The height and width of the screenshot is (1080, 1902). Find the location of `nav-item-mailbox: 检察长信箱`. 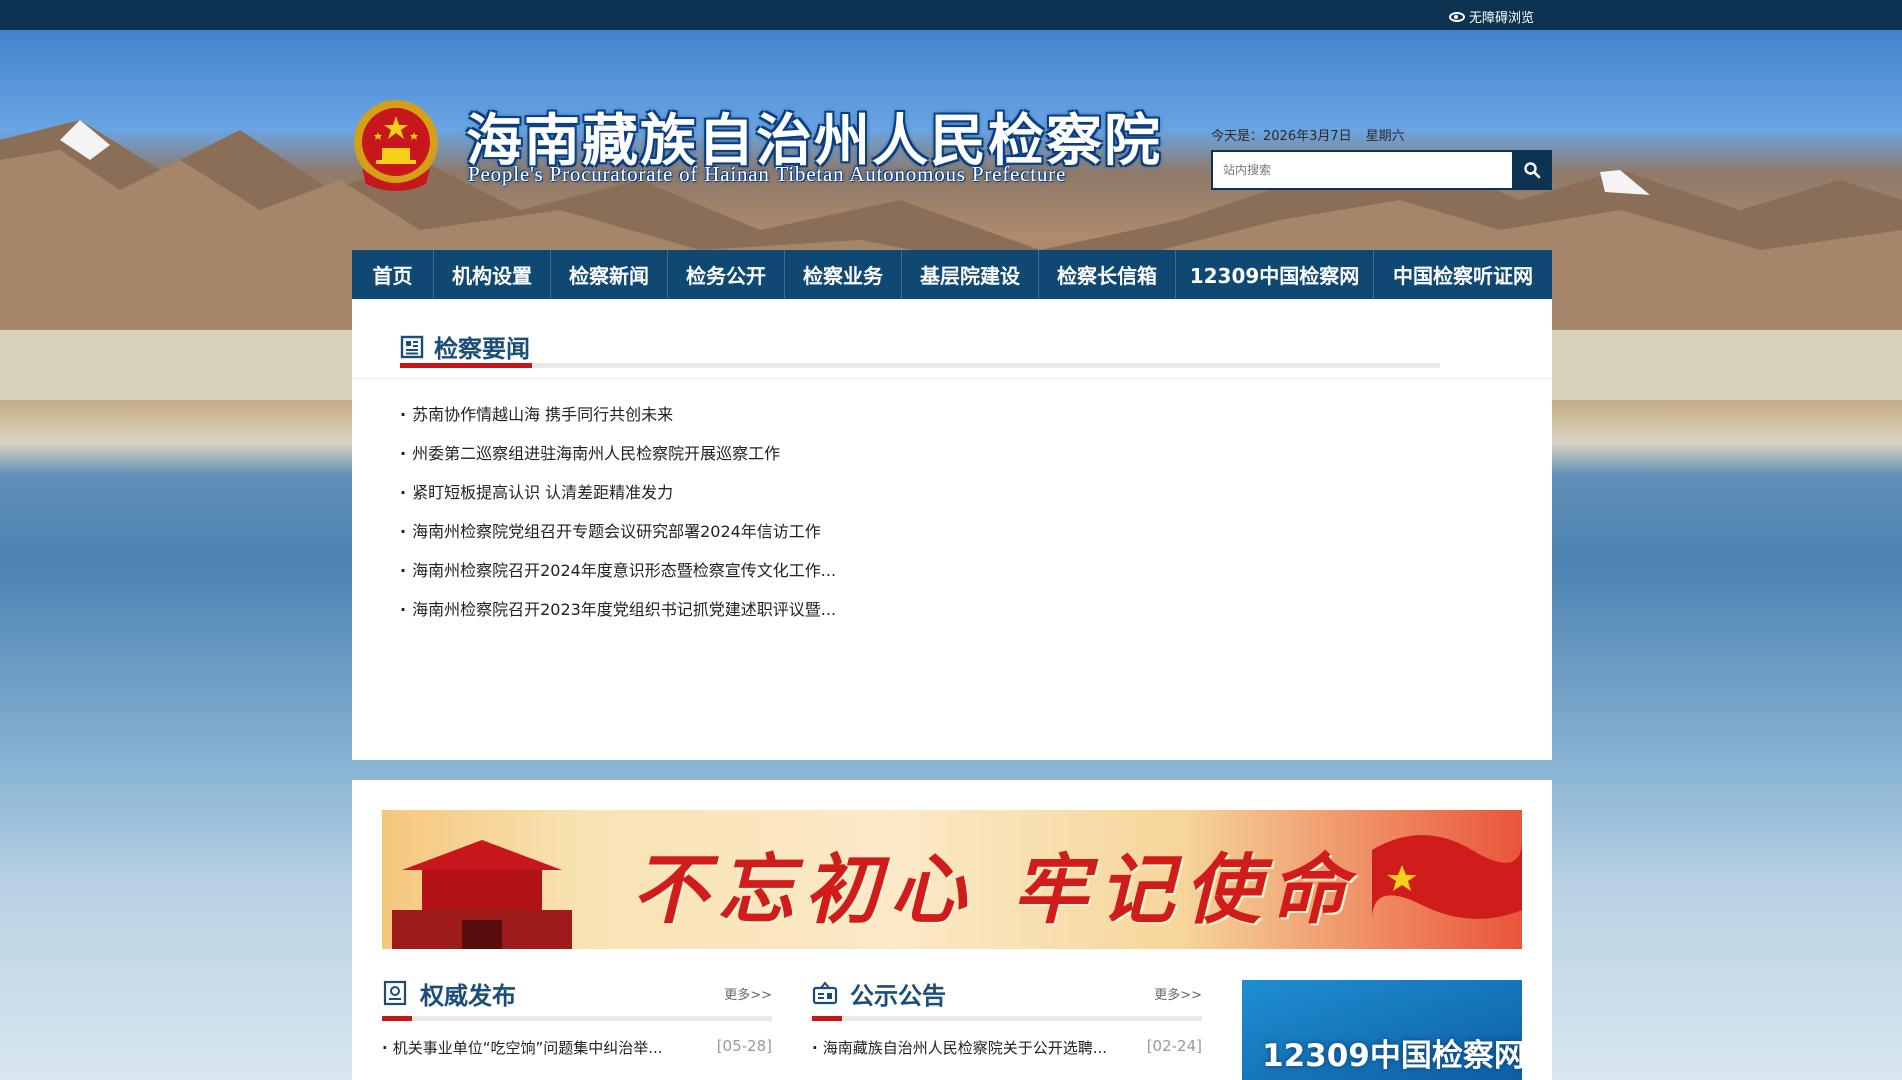

nav-item-mailbox: 检察长信箱 is located at coordinates (1107, 274).